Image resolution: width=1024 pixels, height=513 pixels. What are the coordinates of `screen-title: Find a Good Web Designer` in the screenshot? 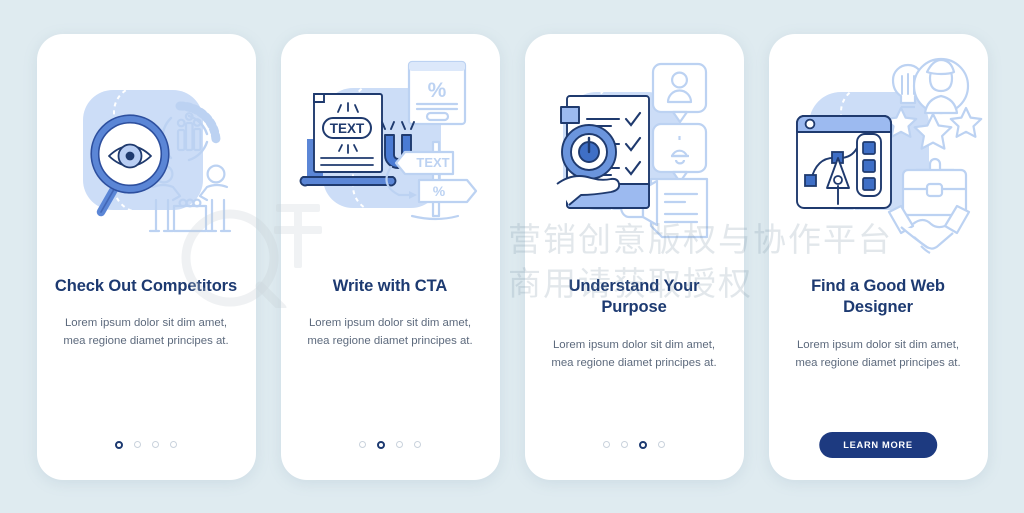 It's located at (878, 296).